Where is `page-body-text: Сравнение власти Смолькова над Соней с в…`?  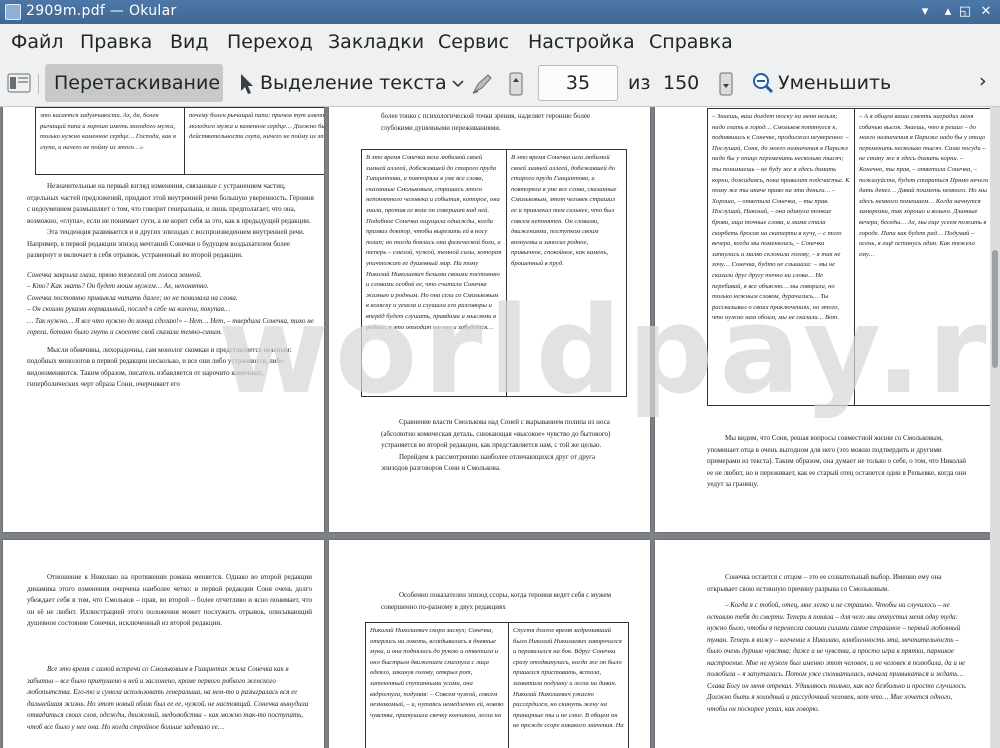 page-body-text: Сравнение власти Смолькова над Соней с в… is located at coordinates (498, 446).